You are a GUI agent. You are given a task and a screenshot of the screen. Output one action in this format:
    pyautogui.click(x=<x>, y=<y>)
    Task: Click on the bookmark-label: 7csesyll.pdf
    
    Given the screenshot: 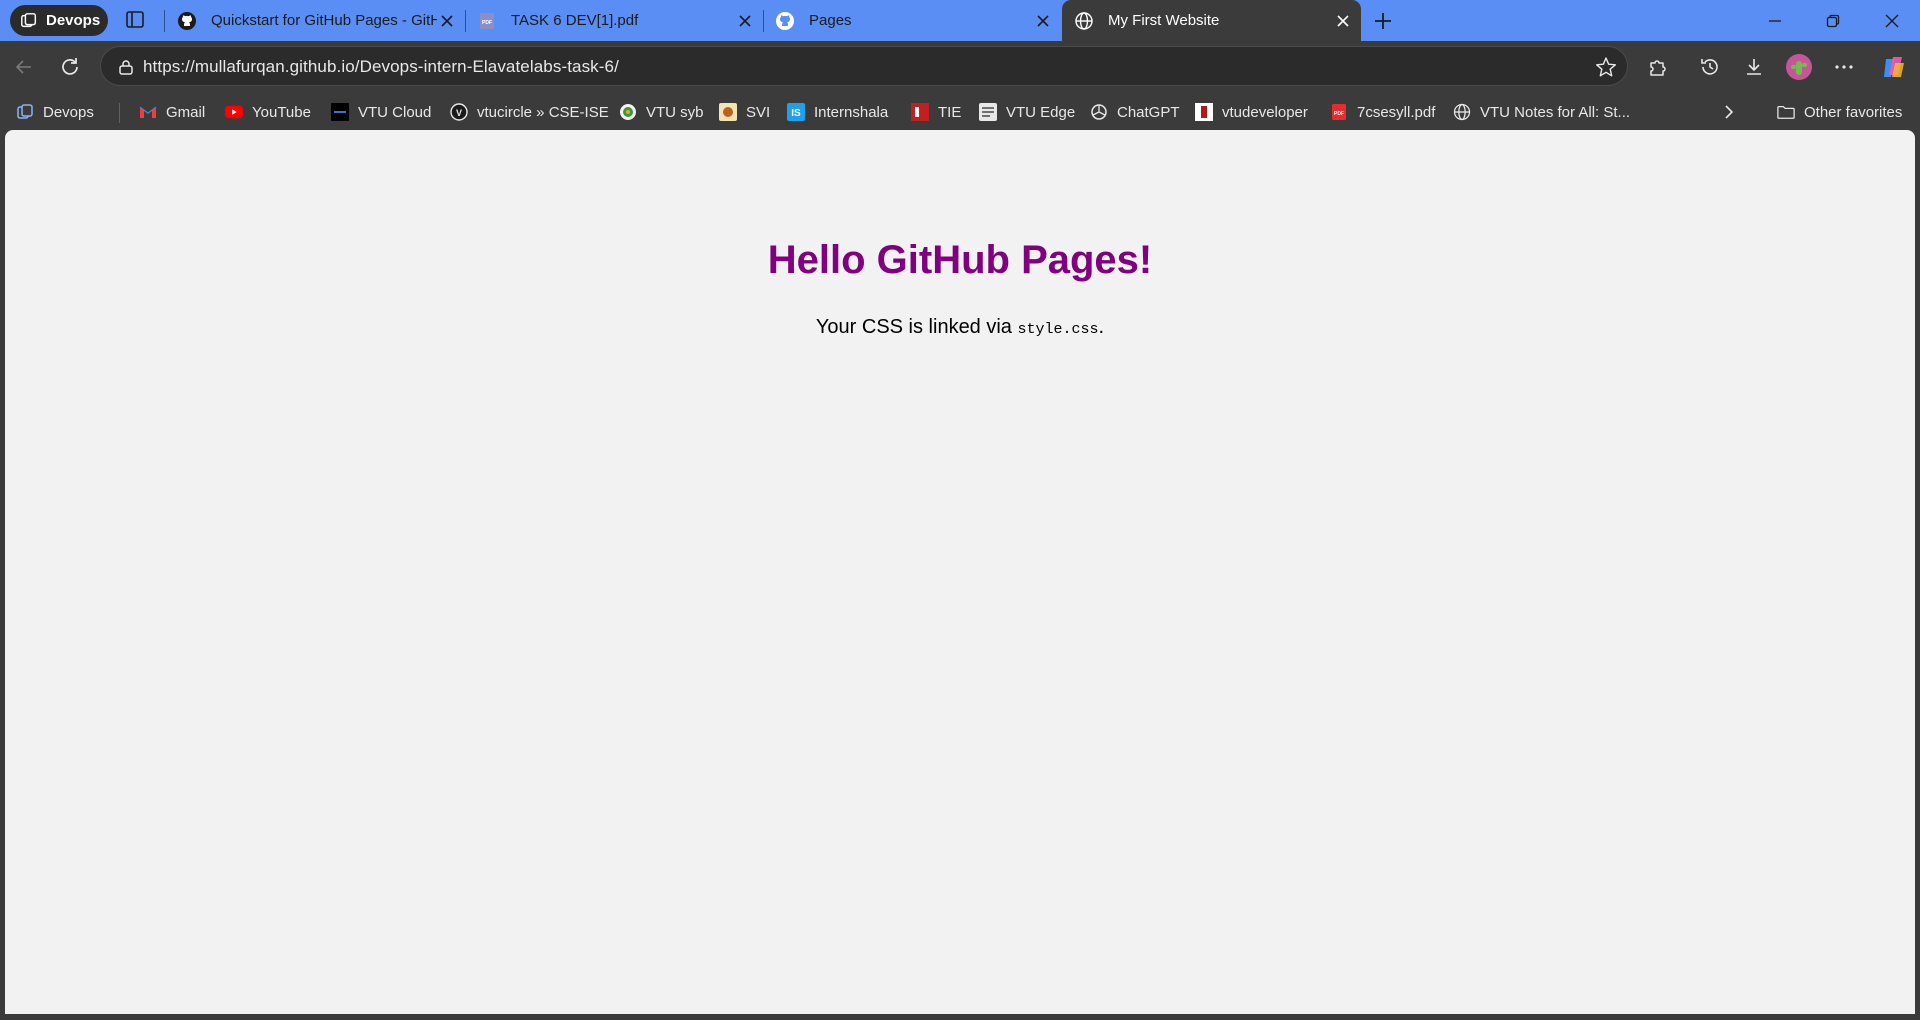 What is the action you would take?
    pyautogui.click(x=1396, y=112)
    